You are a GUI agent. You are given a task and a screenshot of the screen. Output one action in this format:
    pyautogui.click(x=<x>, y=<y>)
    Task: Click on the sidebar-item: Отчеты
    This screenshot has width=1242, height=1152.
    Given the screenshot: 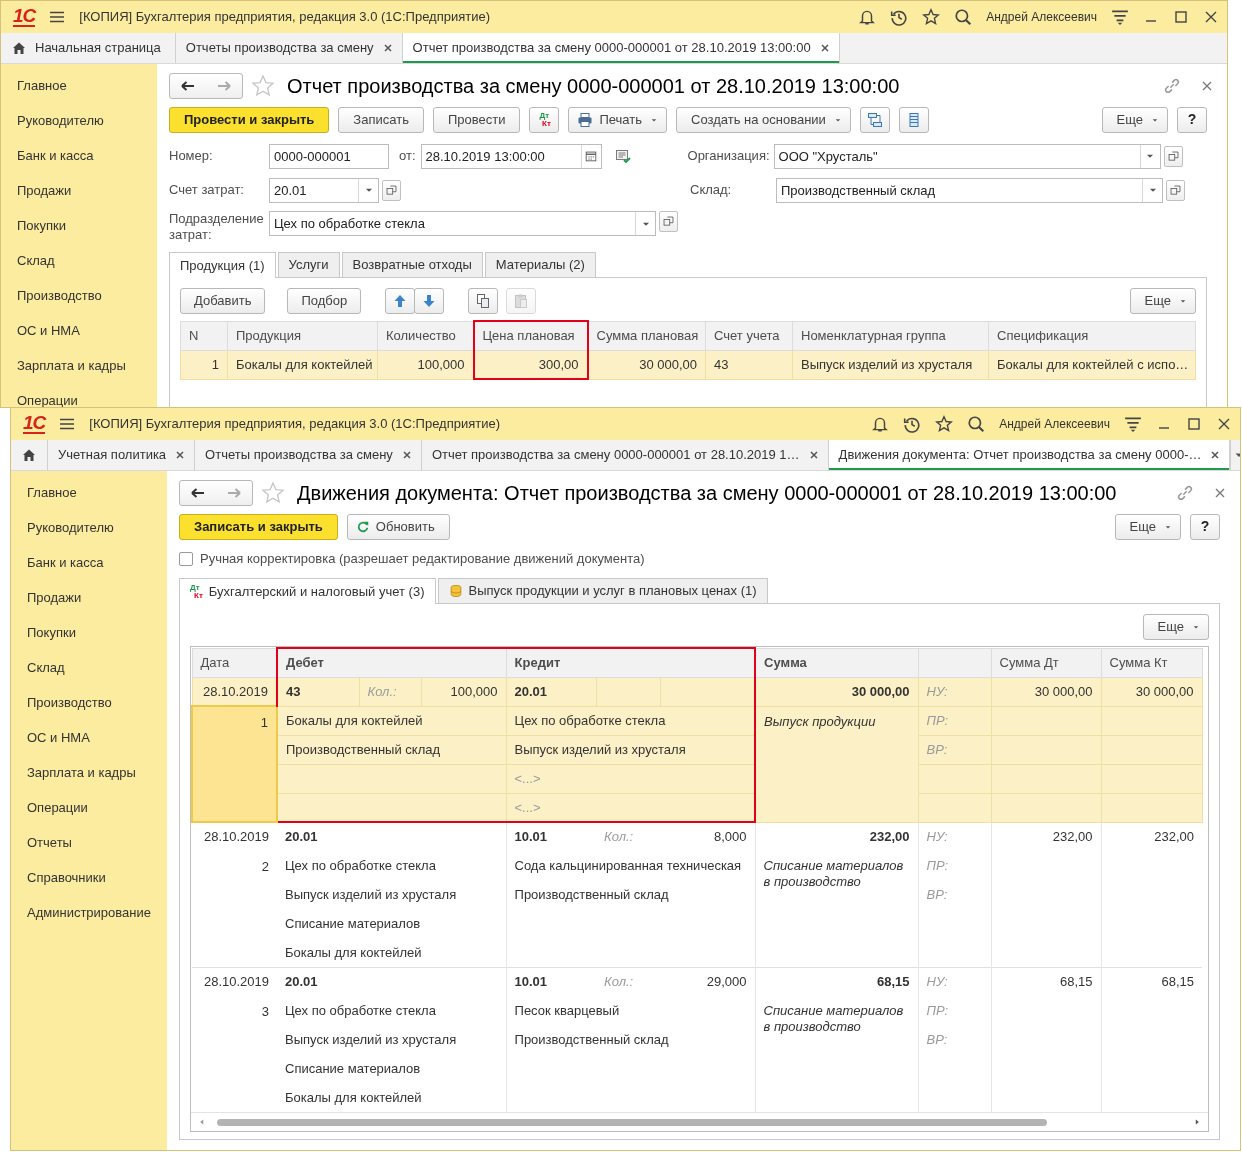 What is the action you would take?
    pyautogui.click(x=89, y=842)
    